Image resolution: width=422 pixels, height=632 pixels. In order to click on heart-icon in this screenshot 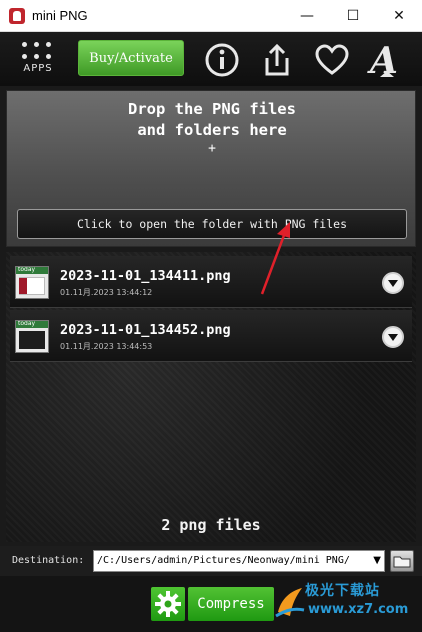, I will do `click(332, 60)`.